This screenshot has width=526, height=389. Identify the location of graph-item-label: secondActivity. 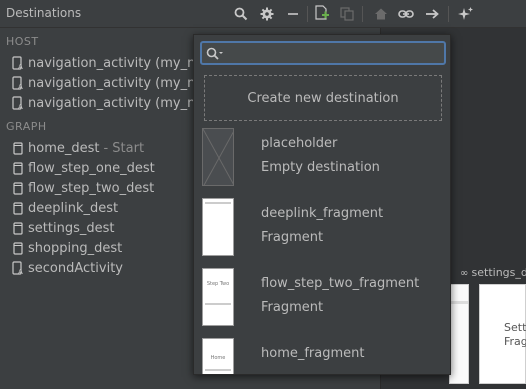
(75, 268).